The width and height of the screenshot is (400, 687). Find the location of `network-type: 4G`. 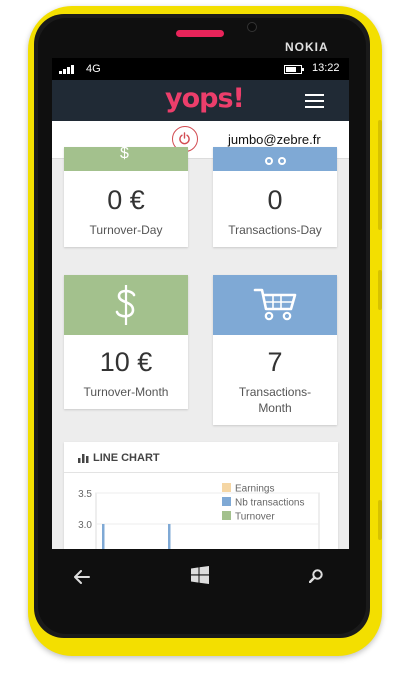

network-type: 4G is located at coordinates (93, 69).